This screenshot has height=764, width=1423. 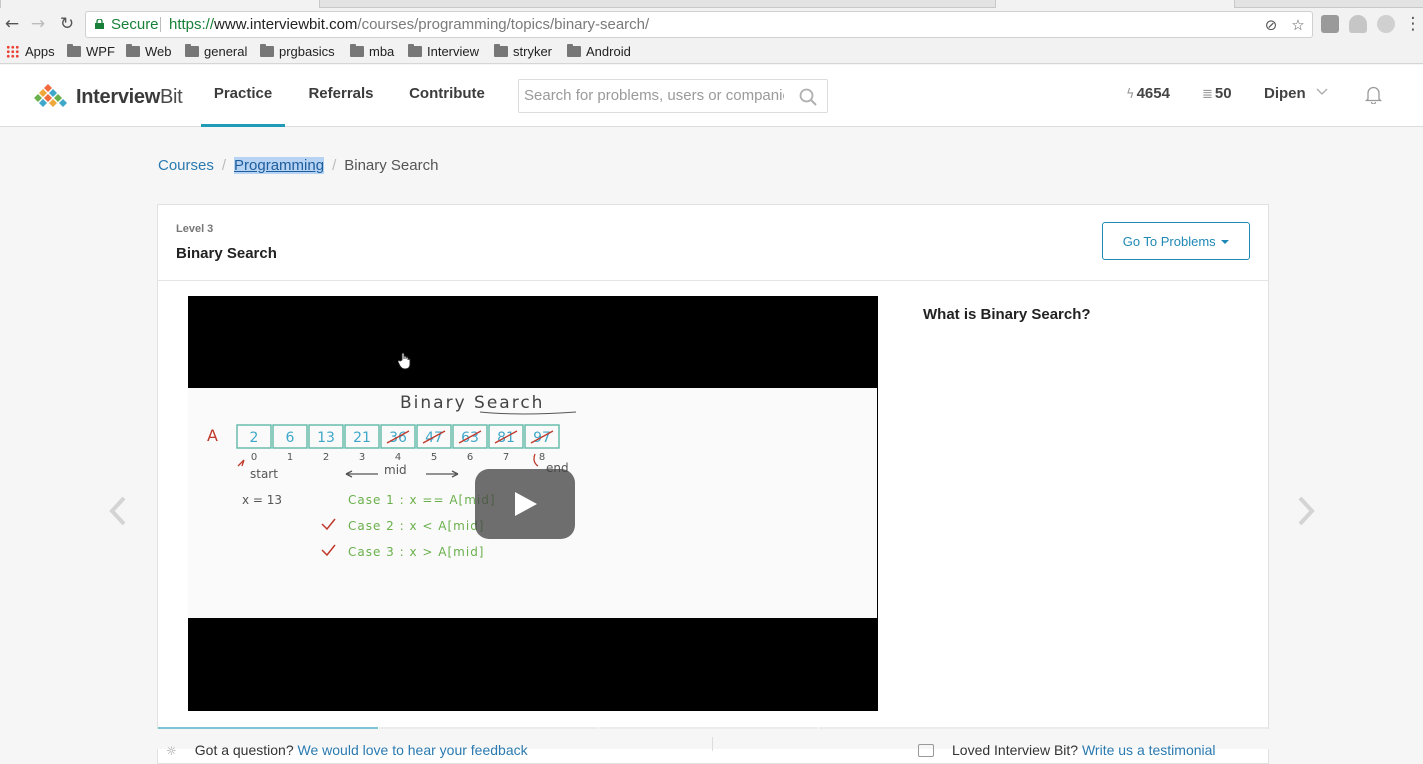 I want to click on bookmark-folder: Web, so click(x=149, y=52).